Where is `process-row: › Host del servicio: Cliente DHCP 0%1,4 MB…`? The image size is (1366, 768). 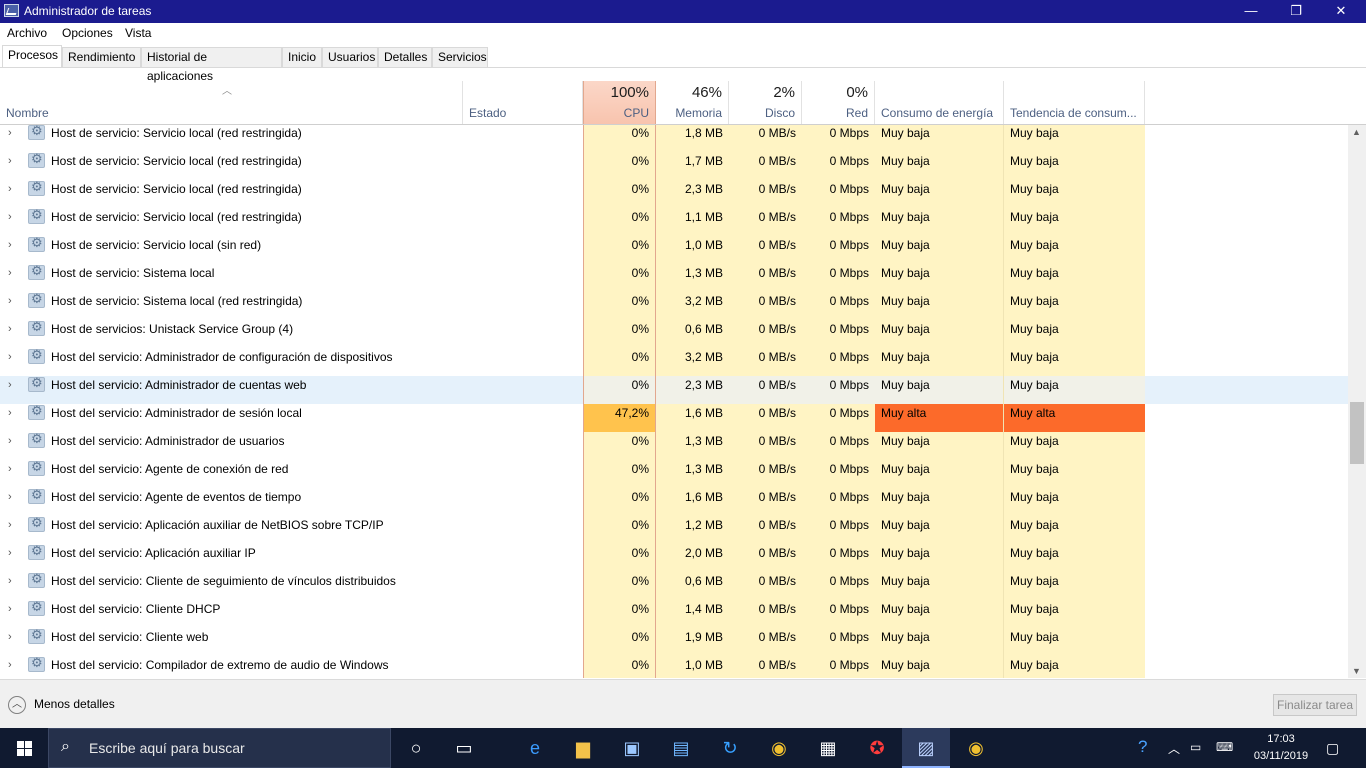
process-row: › Host del servicio: Cliente DHCP 0%1,4 MB… is located at coordinates (674, 614).